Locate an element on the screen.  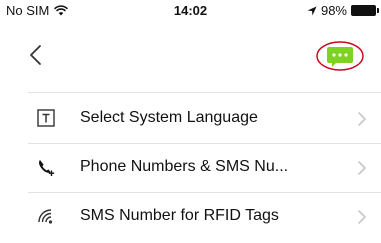
back-button is located at coordinates (38, 55).